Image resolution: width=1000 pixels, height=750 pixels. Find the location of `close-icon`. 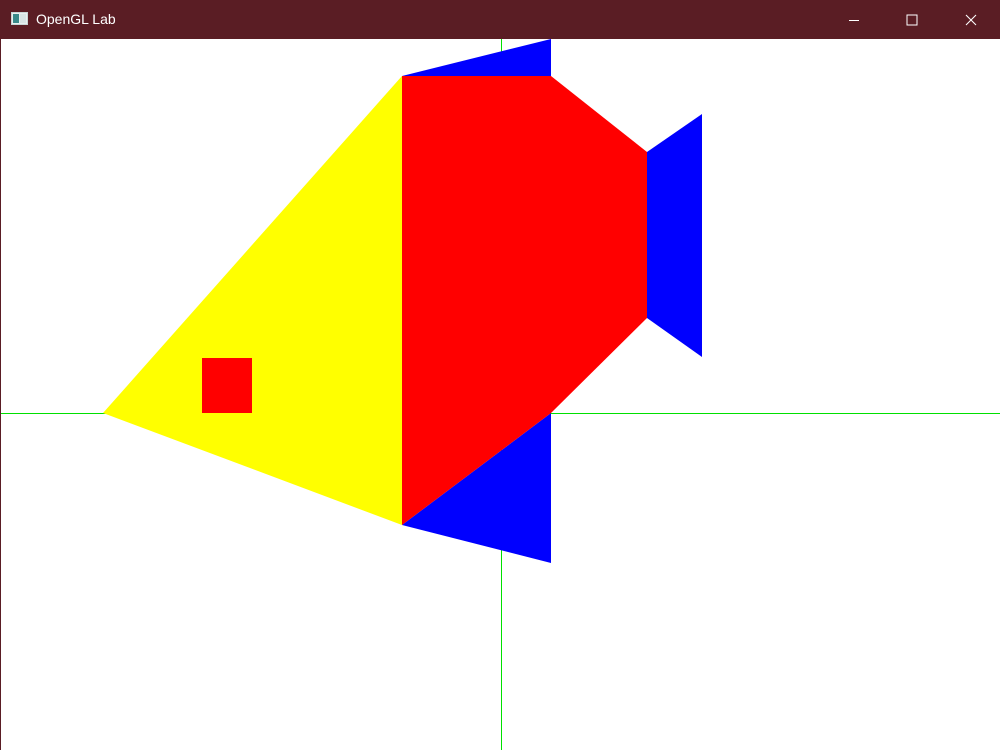

close-icon is located at coordinates (971, 19).